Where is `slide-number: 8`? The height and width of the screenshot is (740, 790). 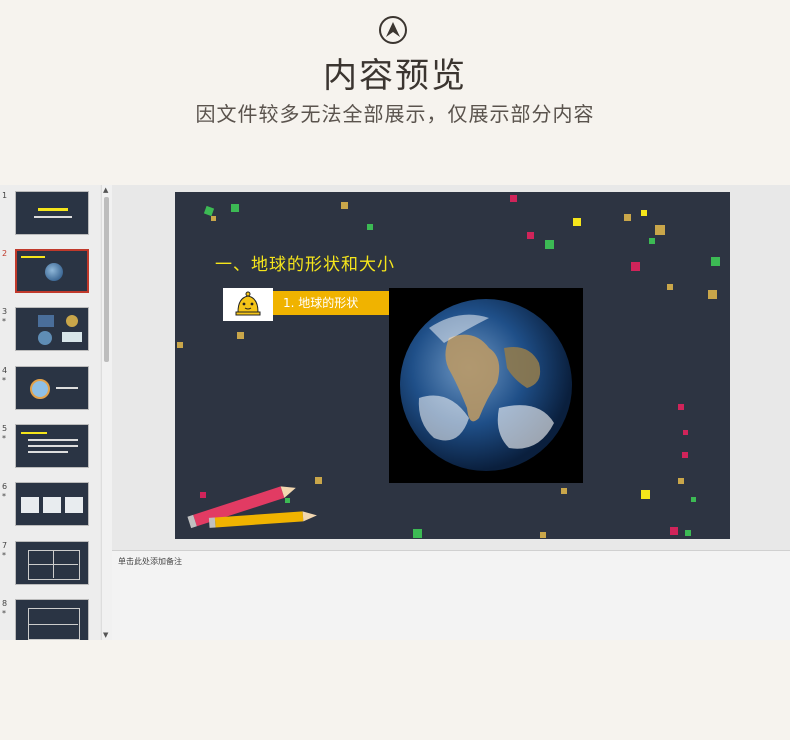
slide-number: 8 is located at coordinates (5, 603).